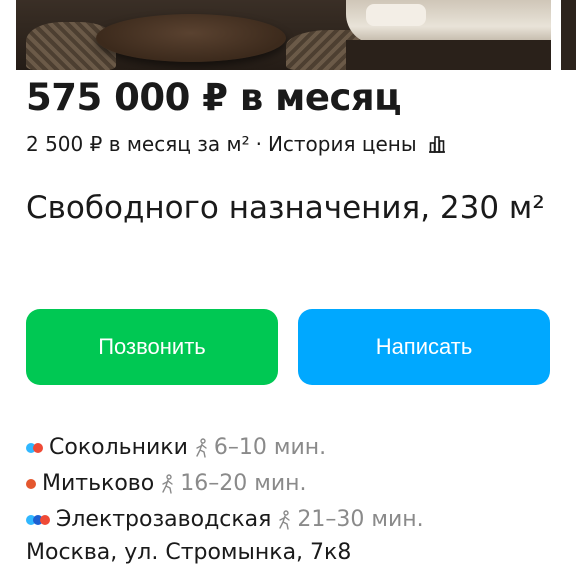  I want to click on metro-station-name: Электрозаводская, so click(164, 519).